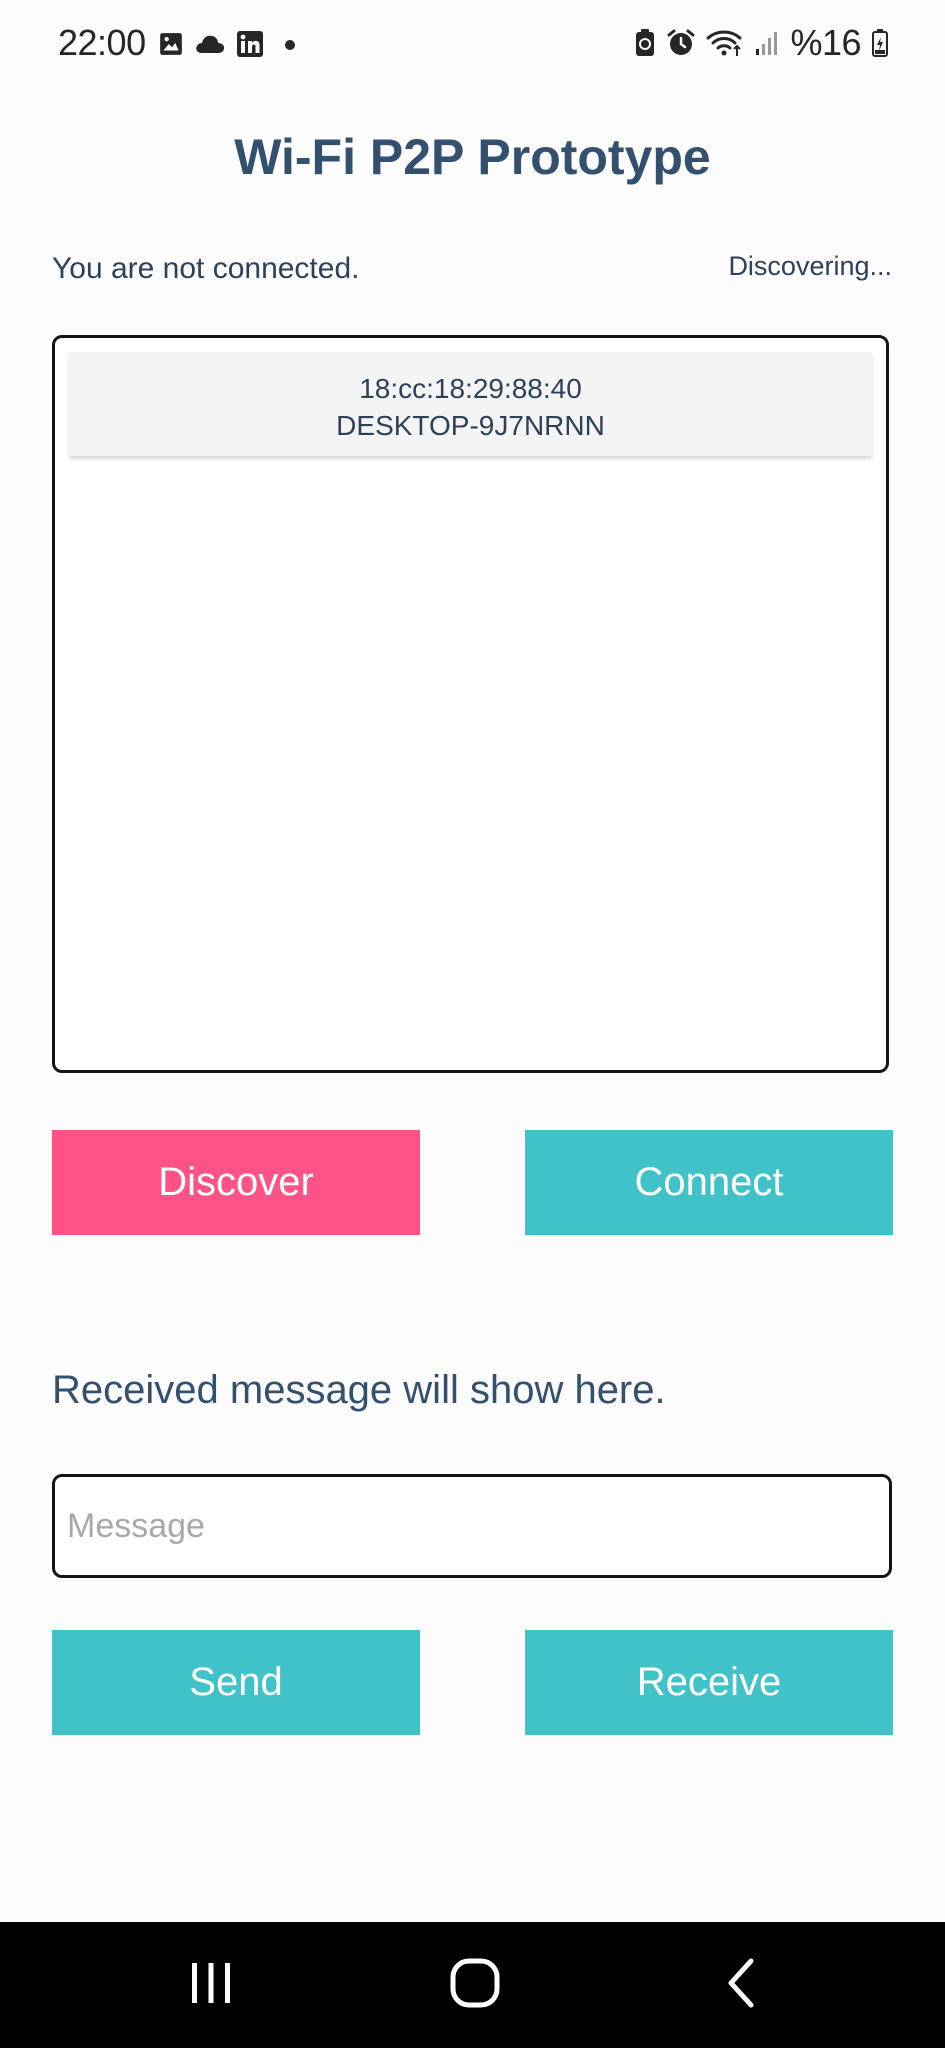 The width and height of the screenshot is (945, 2048). I want to click on status-bar: 22:00 %16, so click(472, 45).